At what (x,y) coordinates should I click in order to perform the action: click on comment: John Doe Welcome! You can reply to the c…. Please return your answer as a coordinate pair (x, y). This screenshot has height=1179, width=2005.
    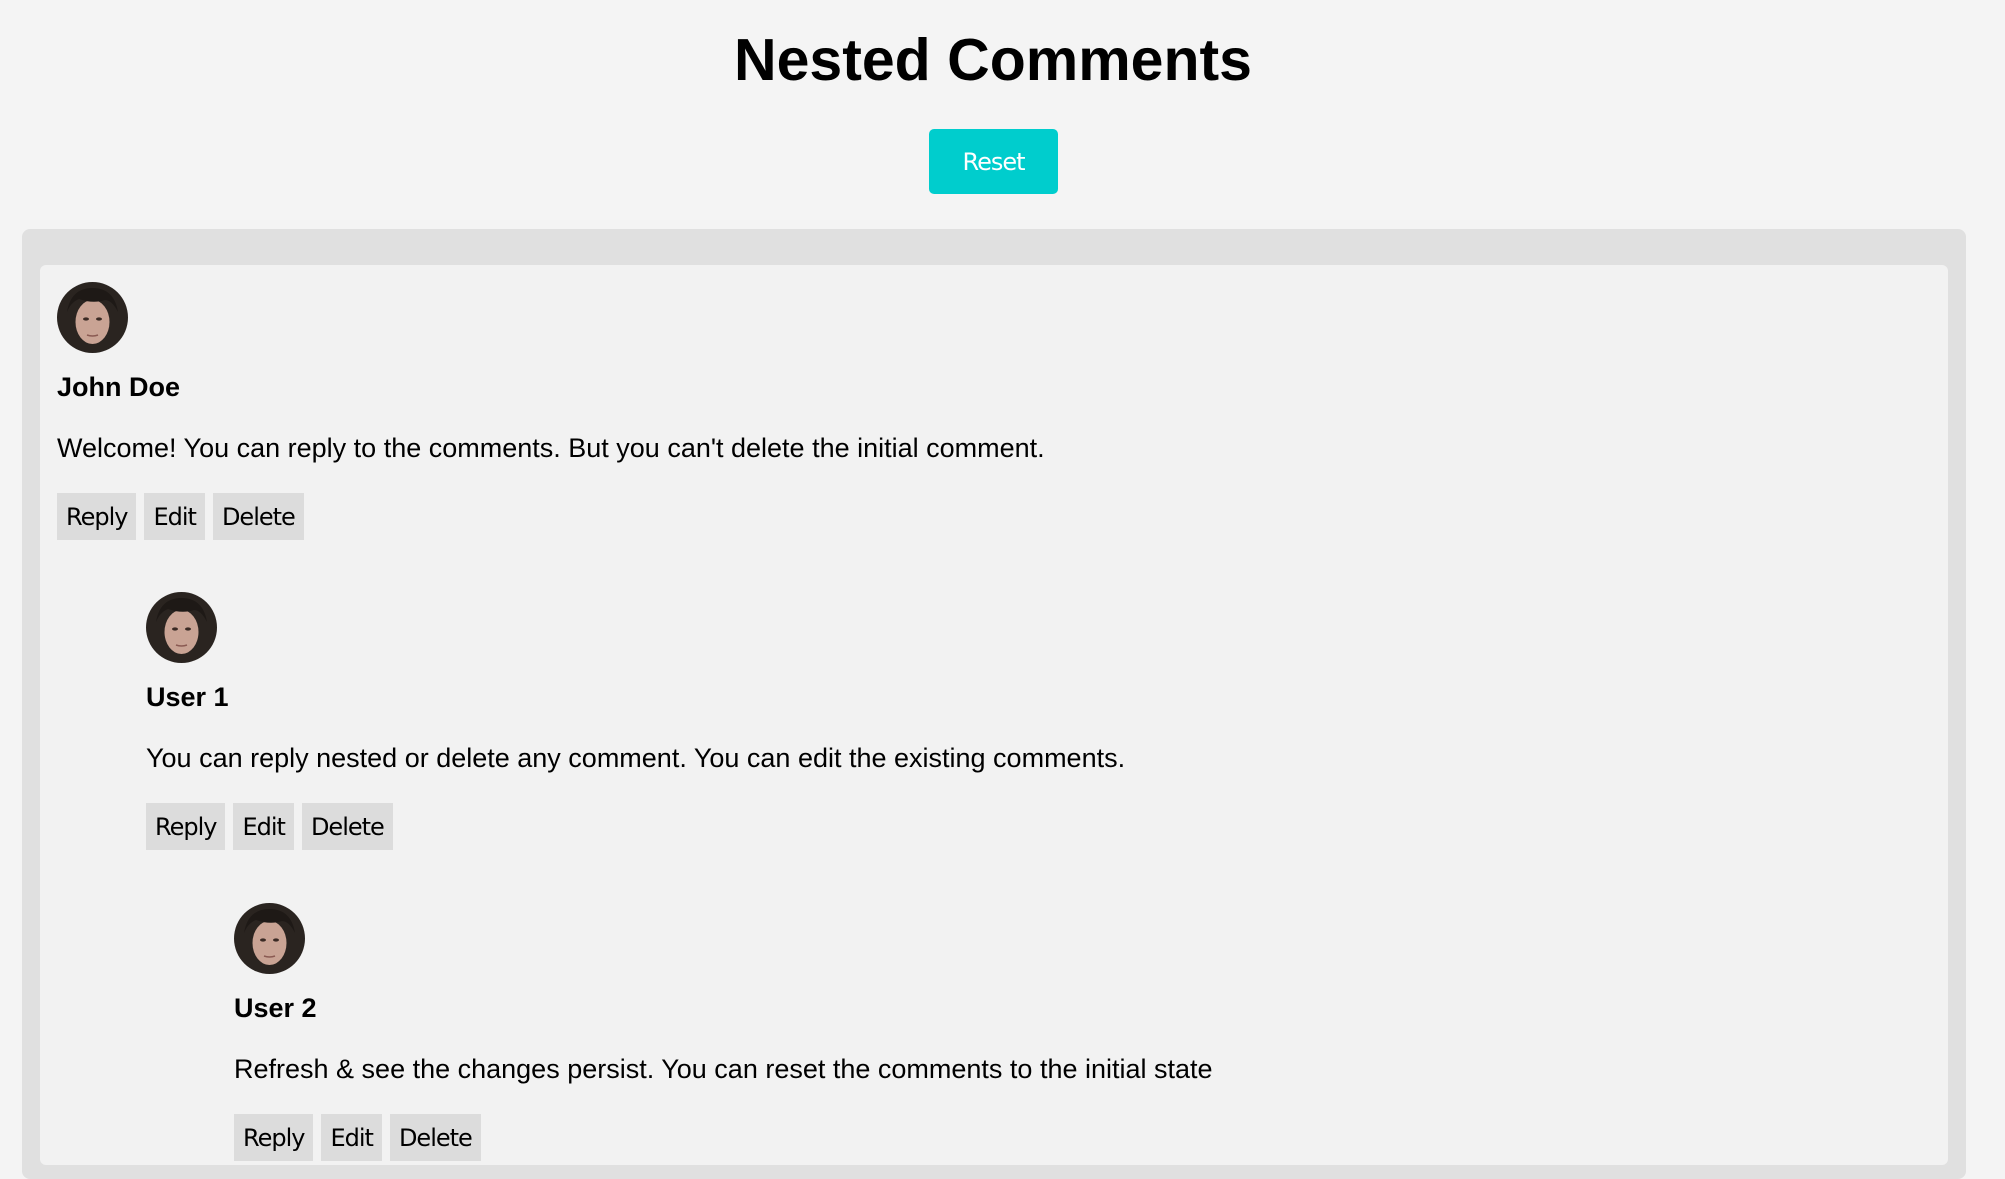
    Looking at the image, I should click on (551, 411).